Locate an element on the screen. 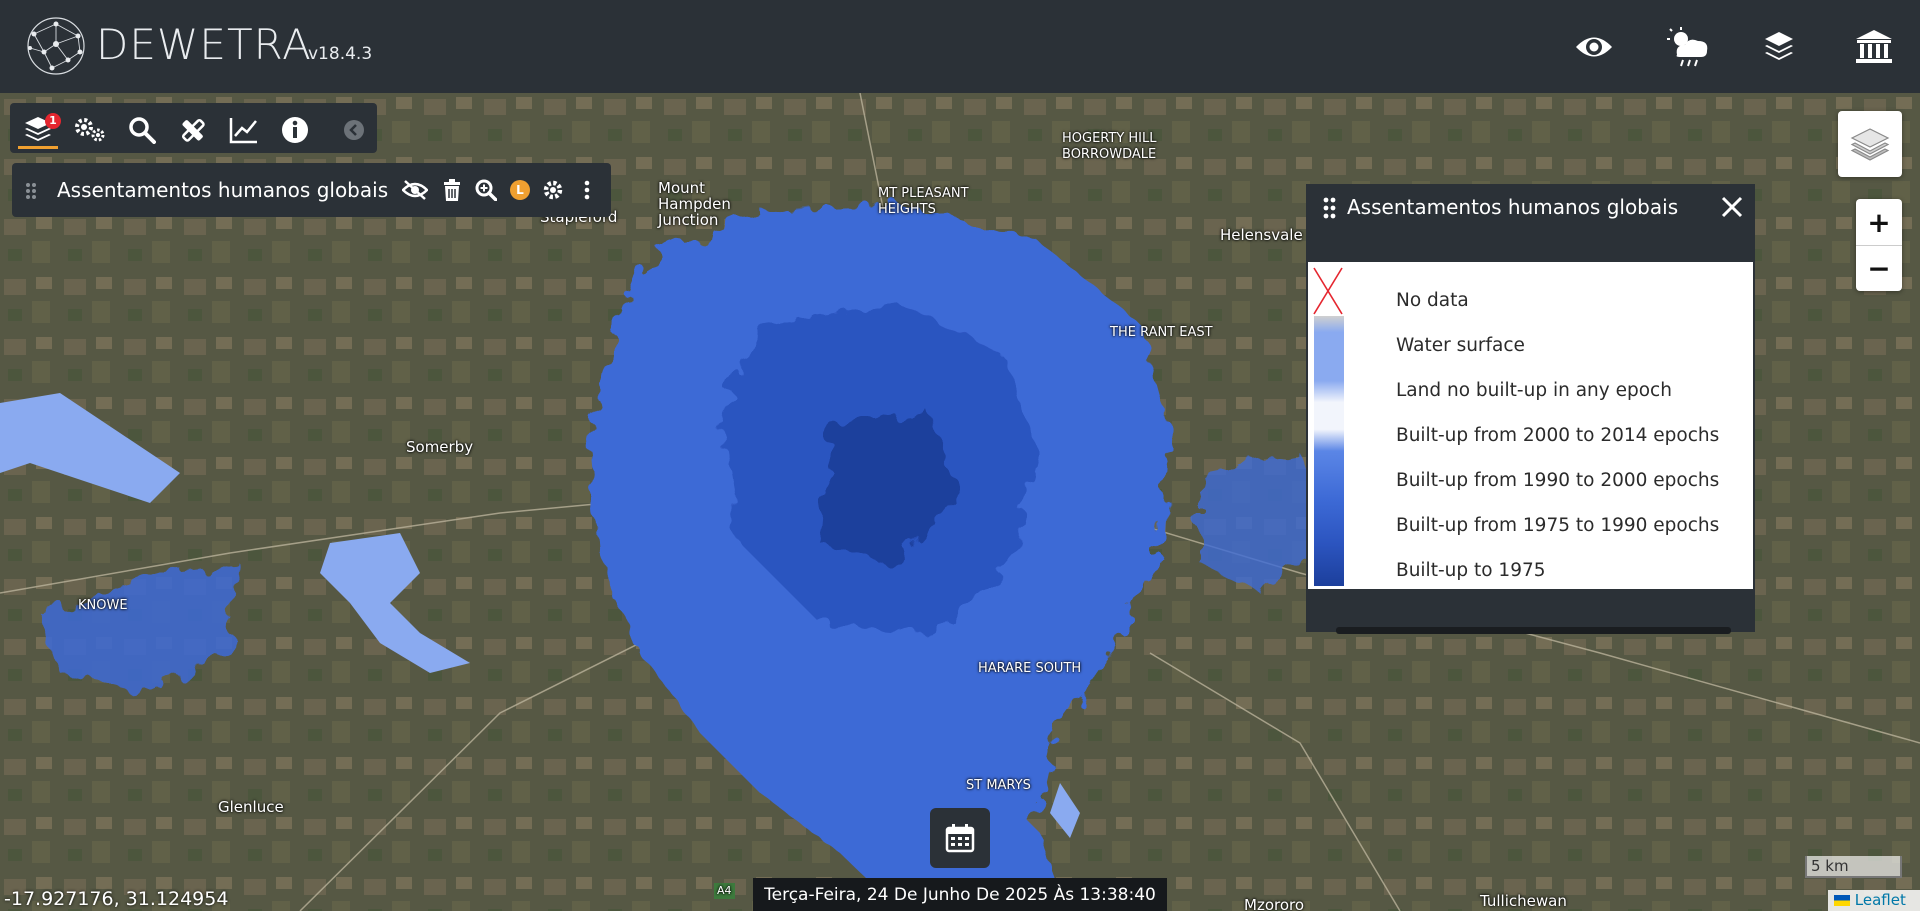  tools-icon is located at coordinates (193, 130).